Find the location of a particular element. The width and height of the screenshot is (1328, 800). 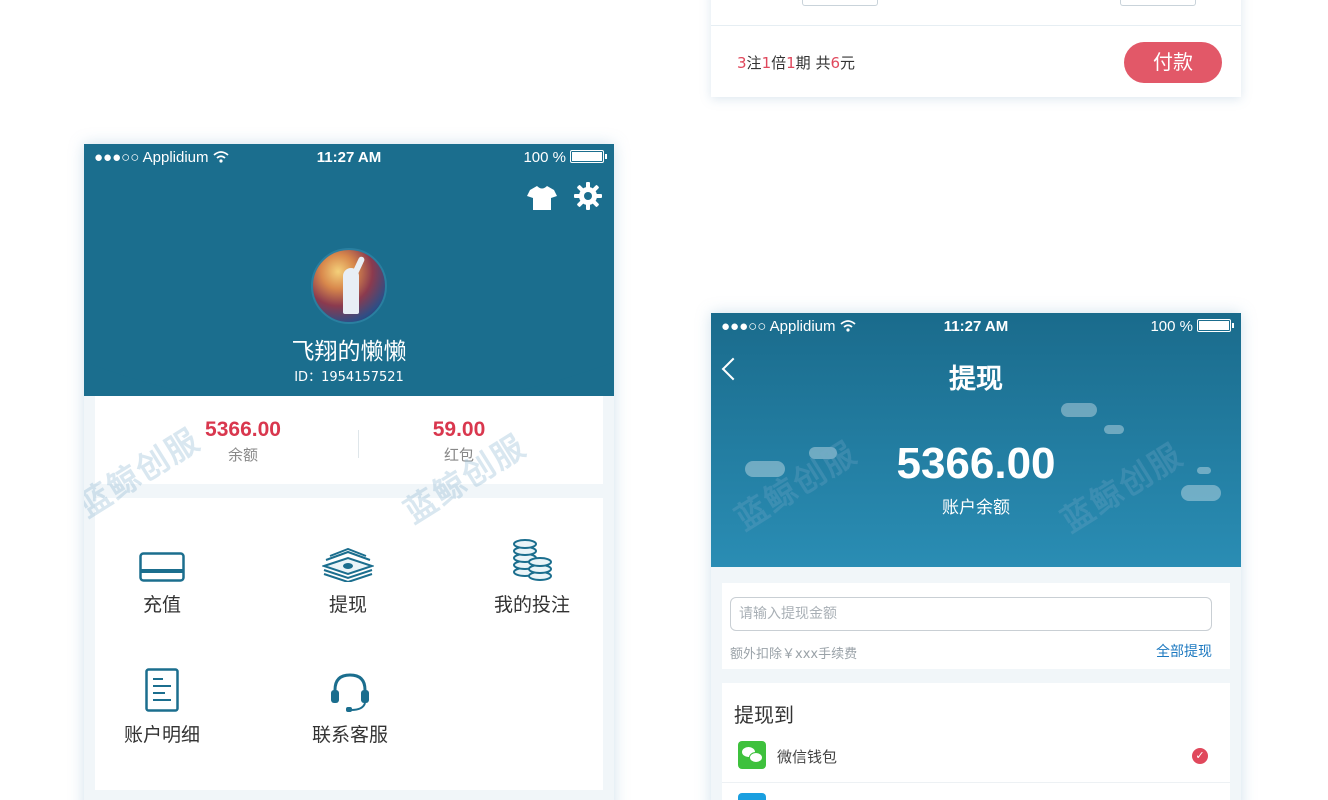

menu-item-customer-service: 联系客服 is located at coordinates (350, 706).